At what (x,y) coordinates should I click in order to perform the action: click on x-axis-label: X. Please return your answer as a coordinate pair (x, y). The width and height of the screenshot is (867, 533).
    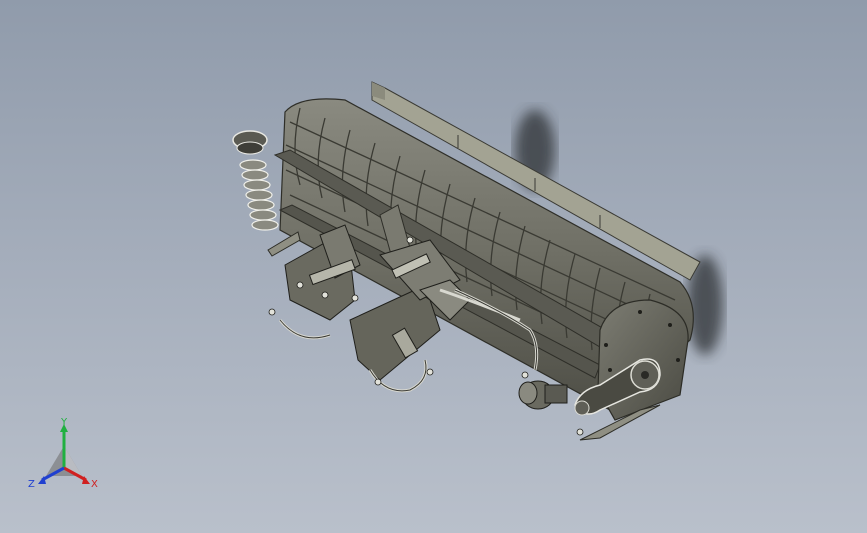
    Looking at the image, I should click on (94, 484).